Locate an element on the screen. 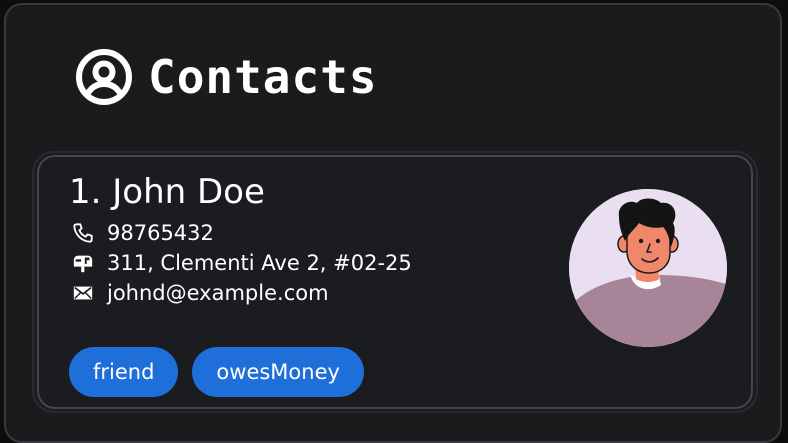  tag-owes-money: owesMoney is located at coordinates (278, 372).